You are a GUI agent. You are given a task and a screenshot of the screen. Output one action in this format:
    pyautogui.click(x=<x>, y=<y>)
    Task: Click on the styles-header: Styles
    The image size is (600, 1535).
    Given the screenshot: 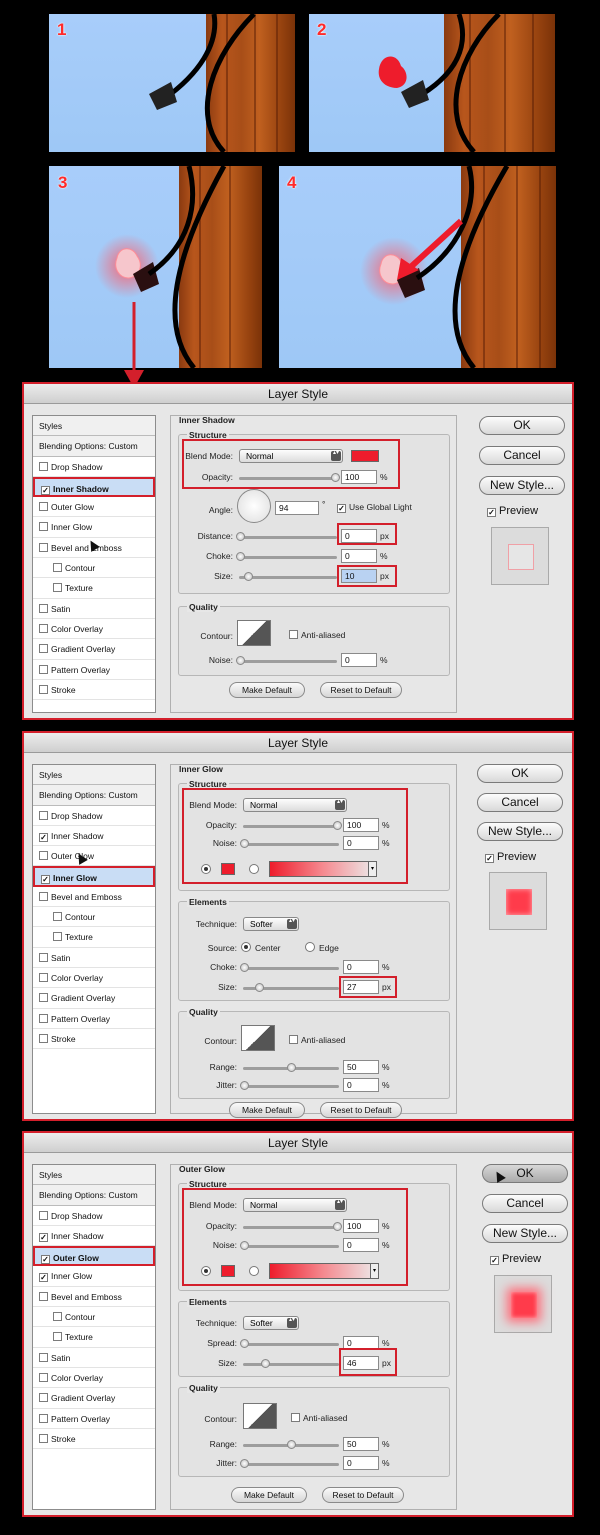 What is the action you would take?
    pyautogui.click(x=94, y=1175)
    